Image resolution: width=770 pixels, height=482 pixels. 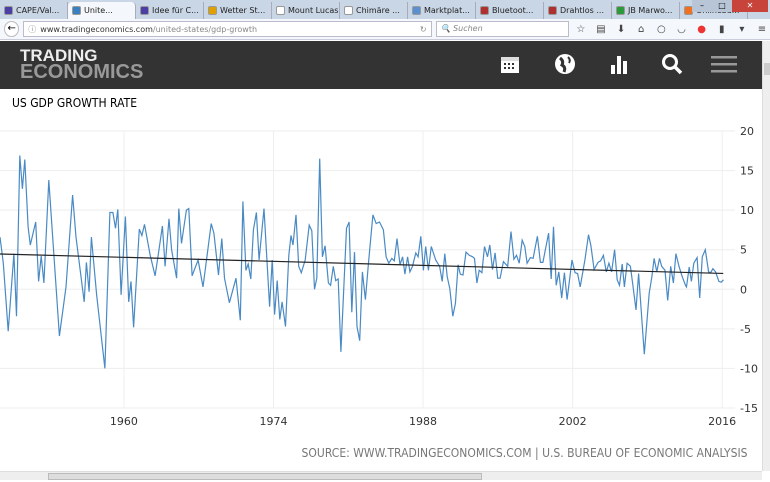 What do you see at coordinates (381, 65) in the screenshot?
I see `site-header: TRADING ECONOMICS` at bounding box center [381, 65].